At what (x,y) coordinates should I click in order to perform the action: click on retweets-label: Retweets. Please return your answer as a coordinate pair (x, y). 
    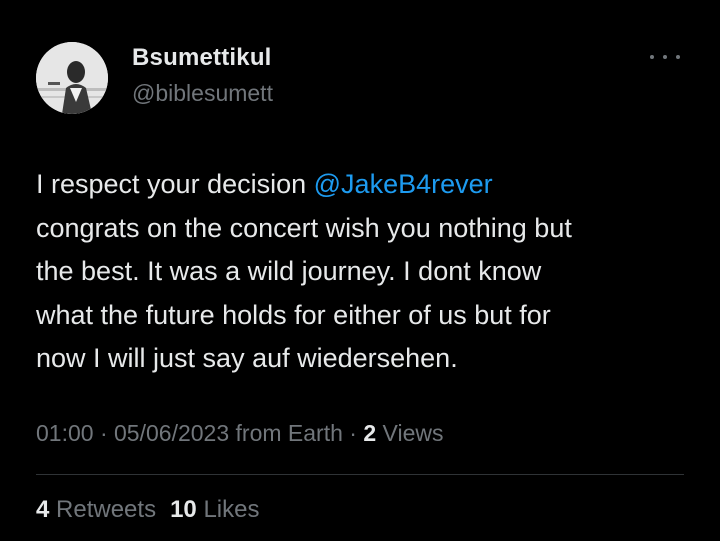
    Looking at the image, I should click on (103, 509).